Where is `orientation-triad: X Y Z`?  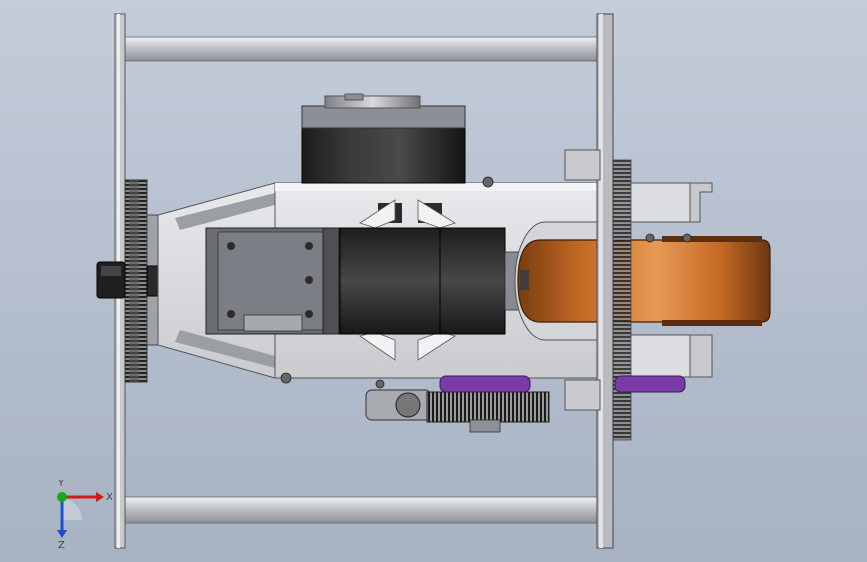
orientation-triad: X Y Z is located at coordinates (85, 515).